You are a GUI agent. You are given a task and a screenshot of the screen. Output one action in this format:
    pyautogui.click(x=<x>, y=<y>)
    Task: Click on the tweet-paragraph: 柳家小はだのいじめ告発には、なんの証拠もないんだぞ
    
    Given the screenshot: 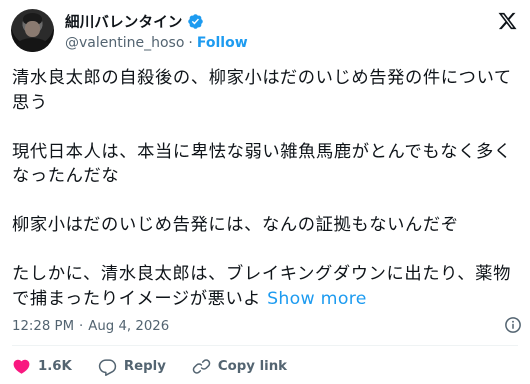 What is the action you would take?
    pyautogui.click(x=235, y=225)
    